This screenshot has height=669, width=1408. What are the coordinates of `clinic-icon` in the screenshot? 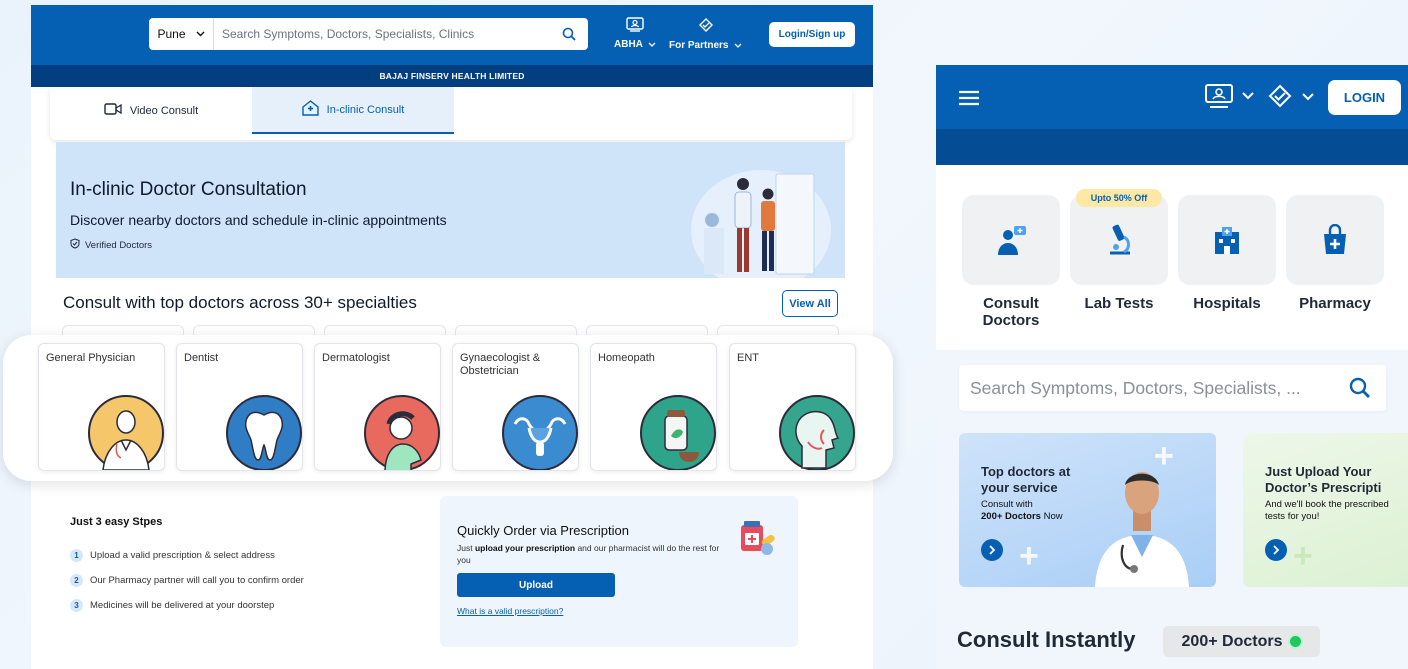 It's located at (310, 109).